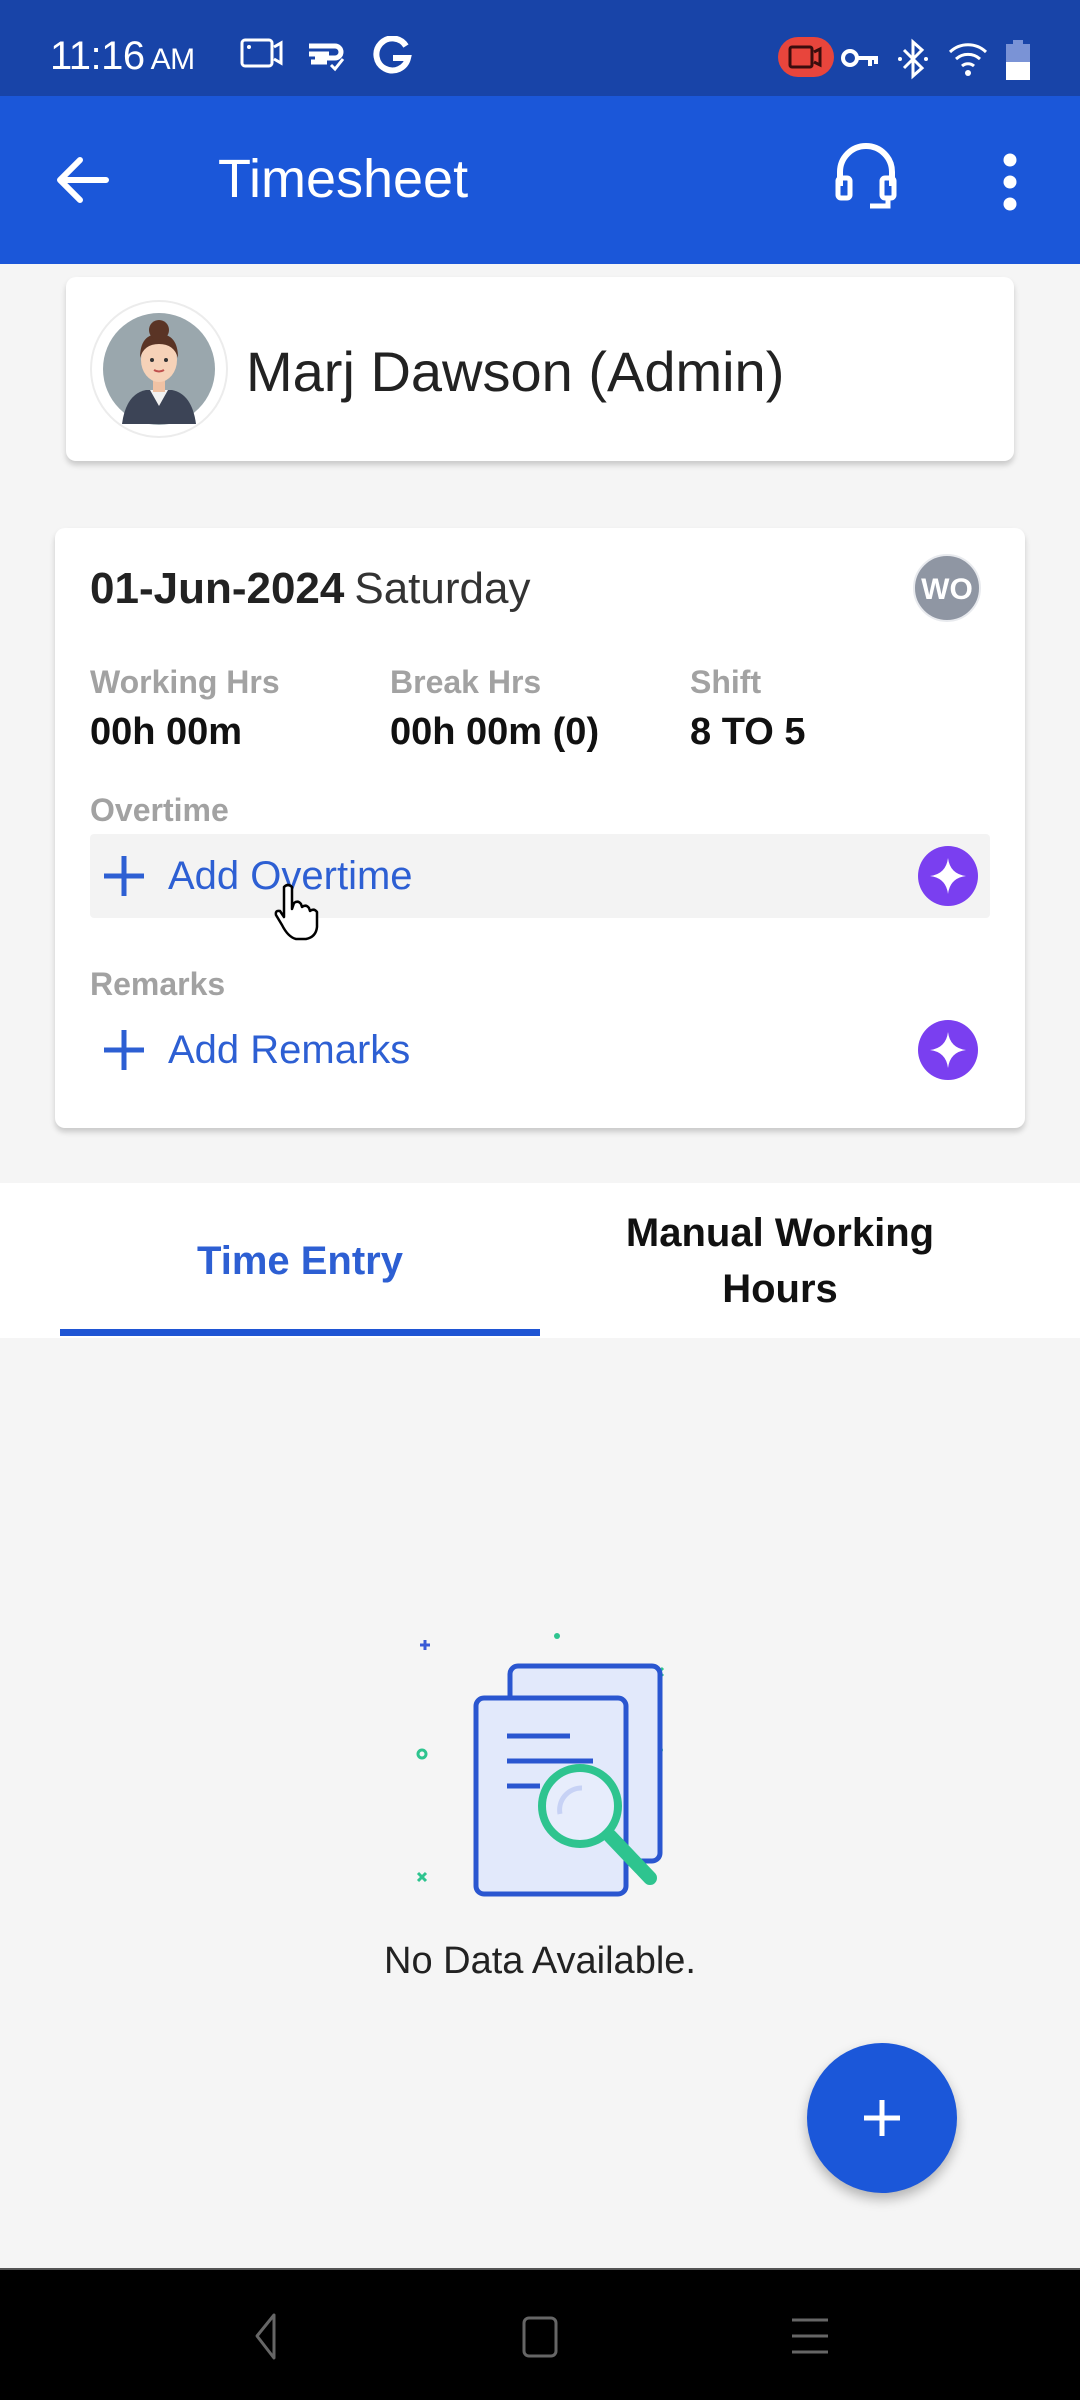 Image resolution: width=1080 pixels, height=2400 pixels. I want to click on sync-check-icon, so click(327, 57).